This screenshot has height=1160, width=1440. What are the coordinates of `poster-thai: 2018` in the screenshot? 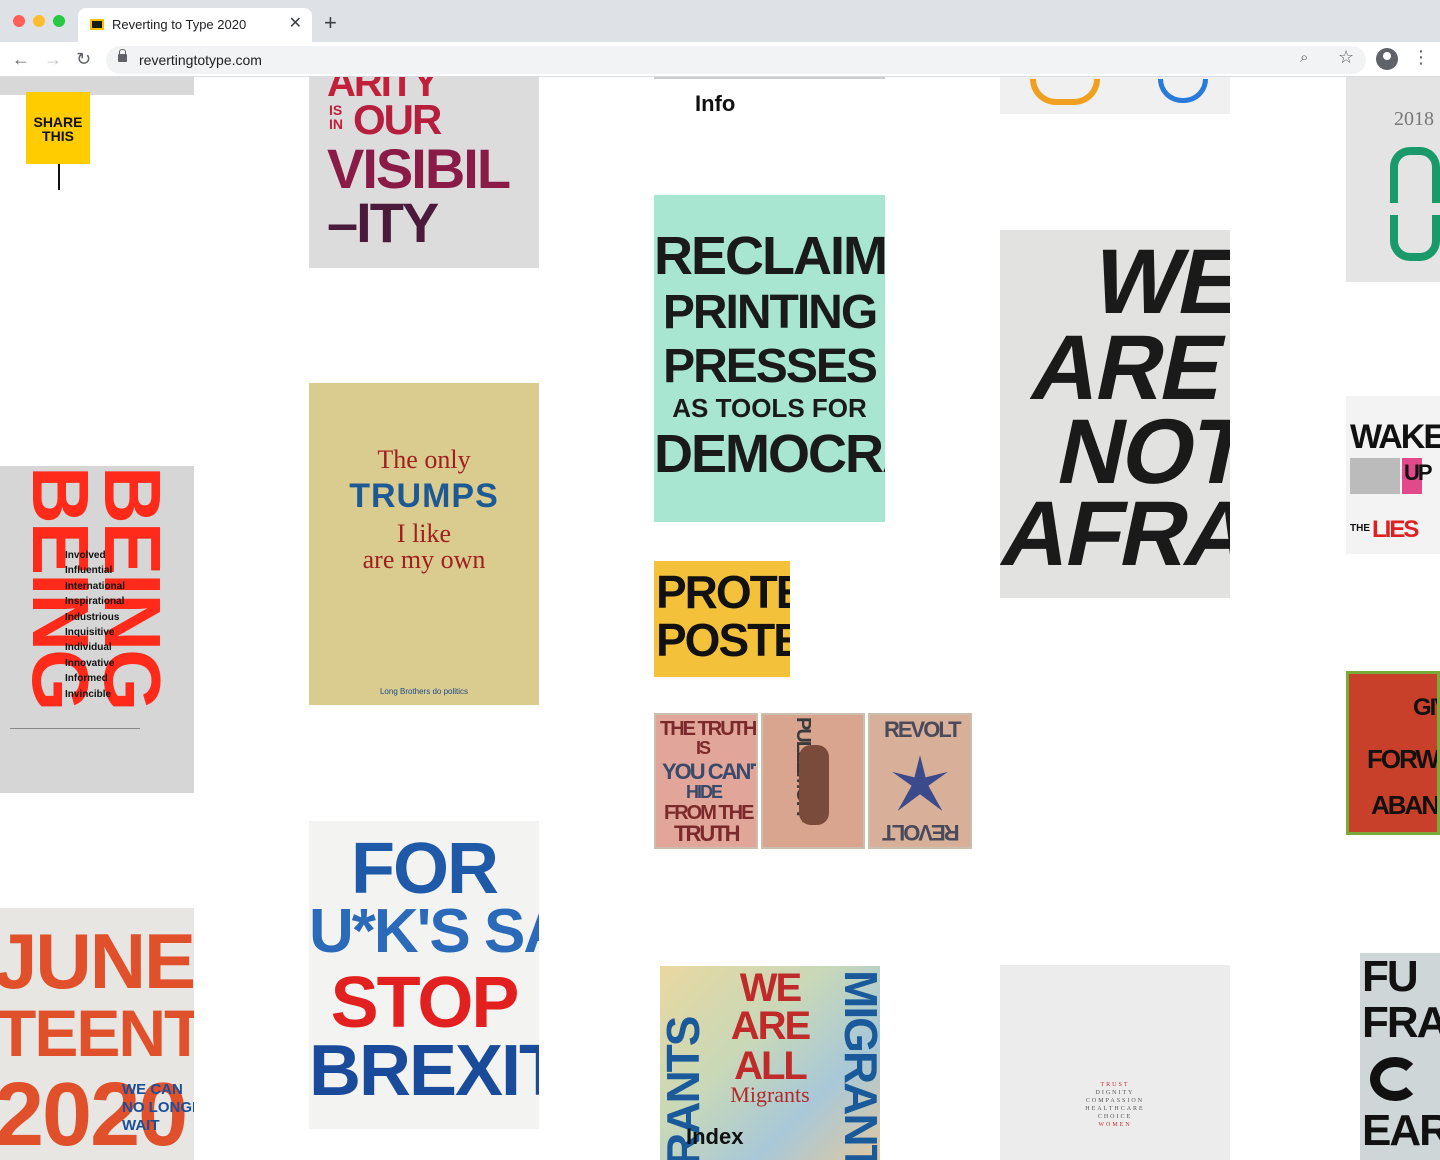 It's located at (1393, 179).